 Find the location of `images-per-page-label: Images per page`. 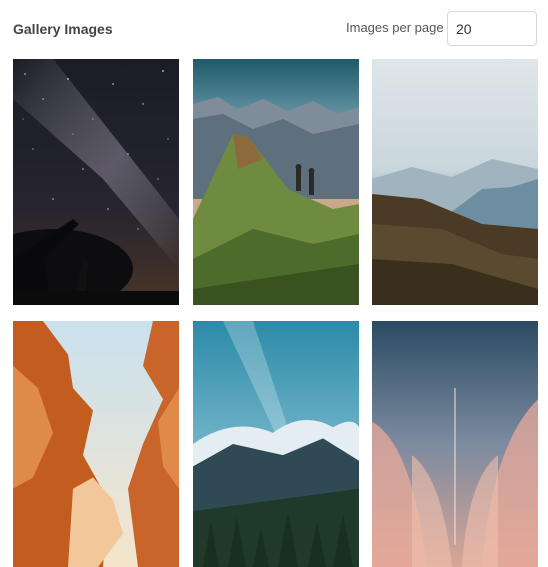

images-per-page-label: Images per page is located at coordinates (395, 27).